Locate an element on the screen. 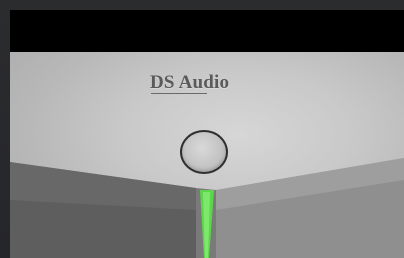 Image resolution: width=404 pixels, height=258 pixels. brand-logo: DS Audio is located at coordinates (190, 82).